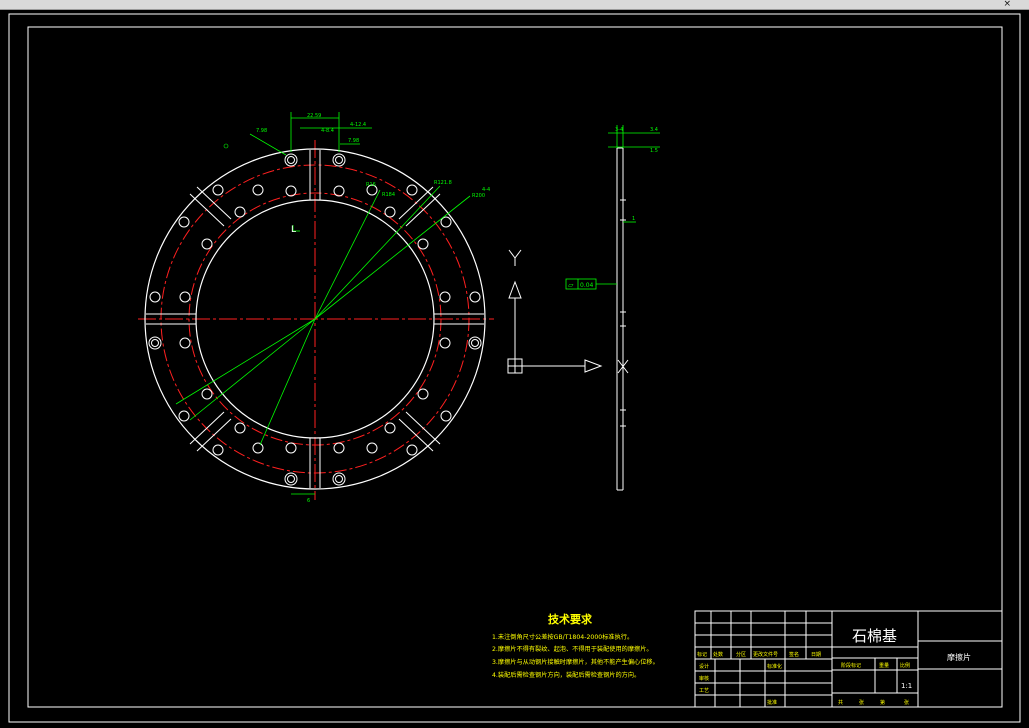 Image resolution: width=1029 pixels, height=728 pixels. Describe the element at coordinates (358, 125) in the screenshot. I see `dim-text: 4-12.4` at that location.